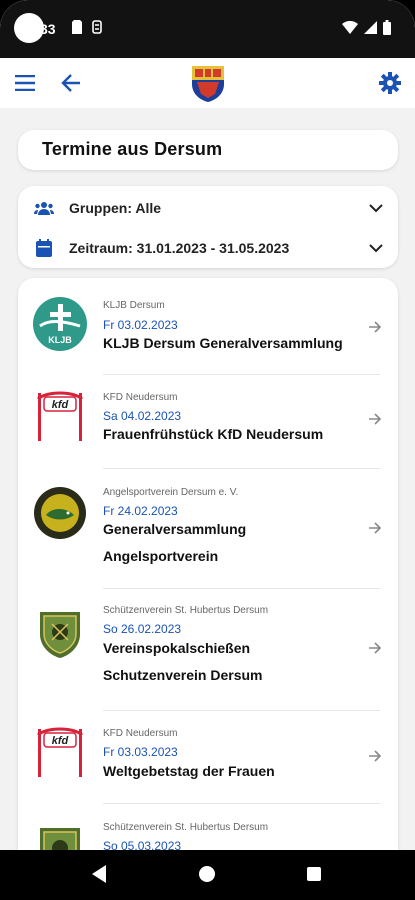 Image resolution: width=415 pixels, height=900 pixels. What do you see at coordinates (387, 27) in the screenshot?
I see `battery-icon` at bounding box center [387, 27].